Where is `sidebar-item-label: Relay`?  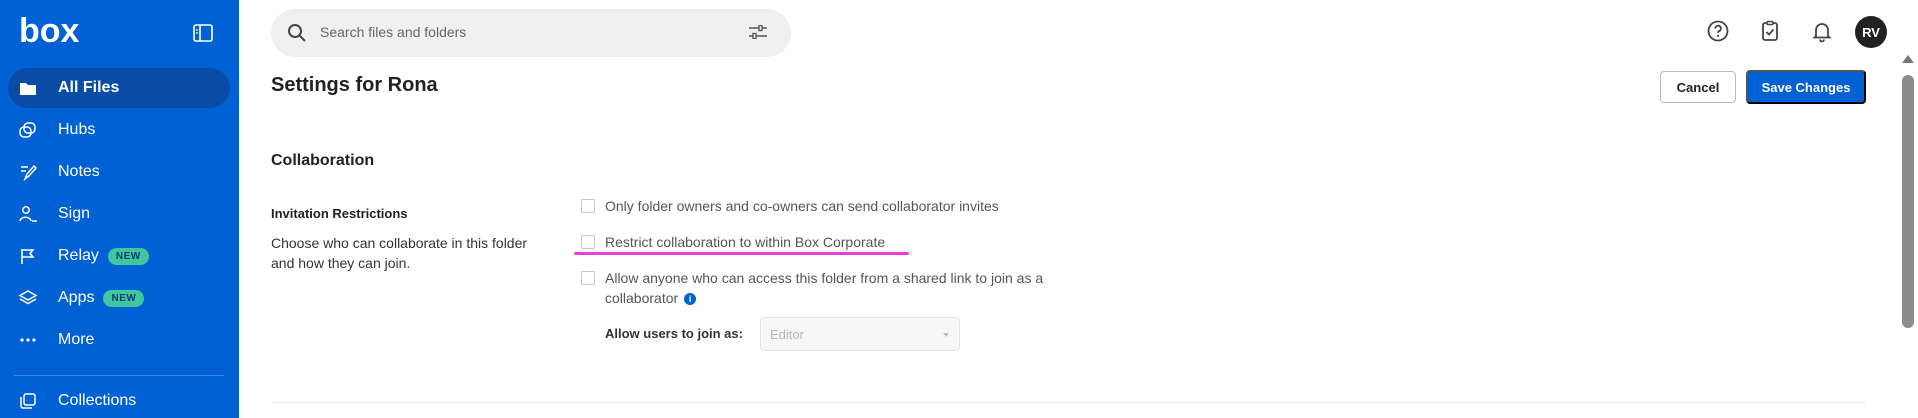
sidebar-item-label: Relay is located at coordinates (78, 255).